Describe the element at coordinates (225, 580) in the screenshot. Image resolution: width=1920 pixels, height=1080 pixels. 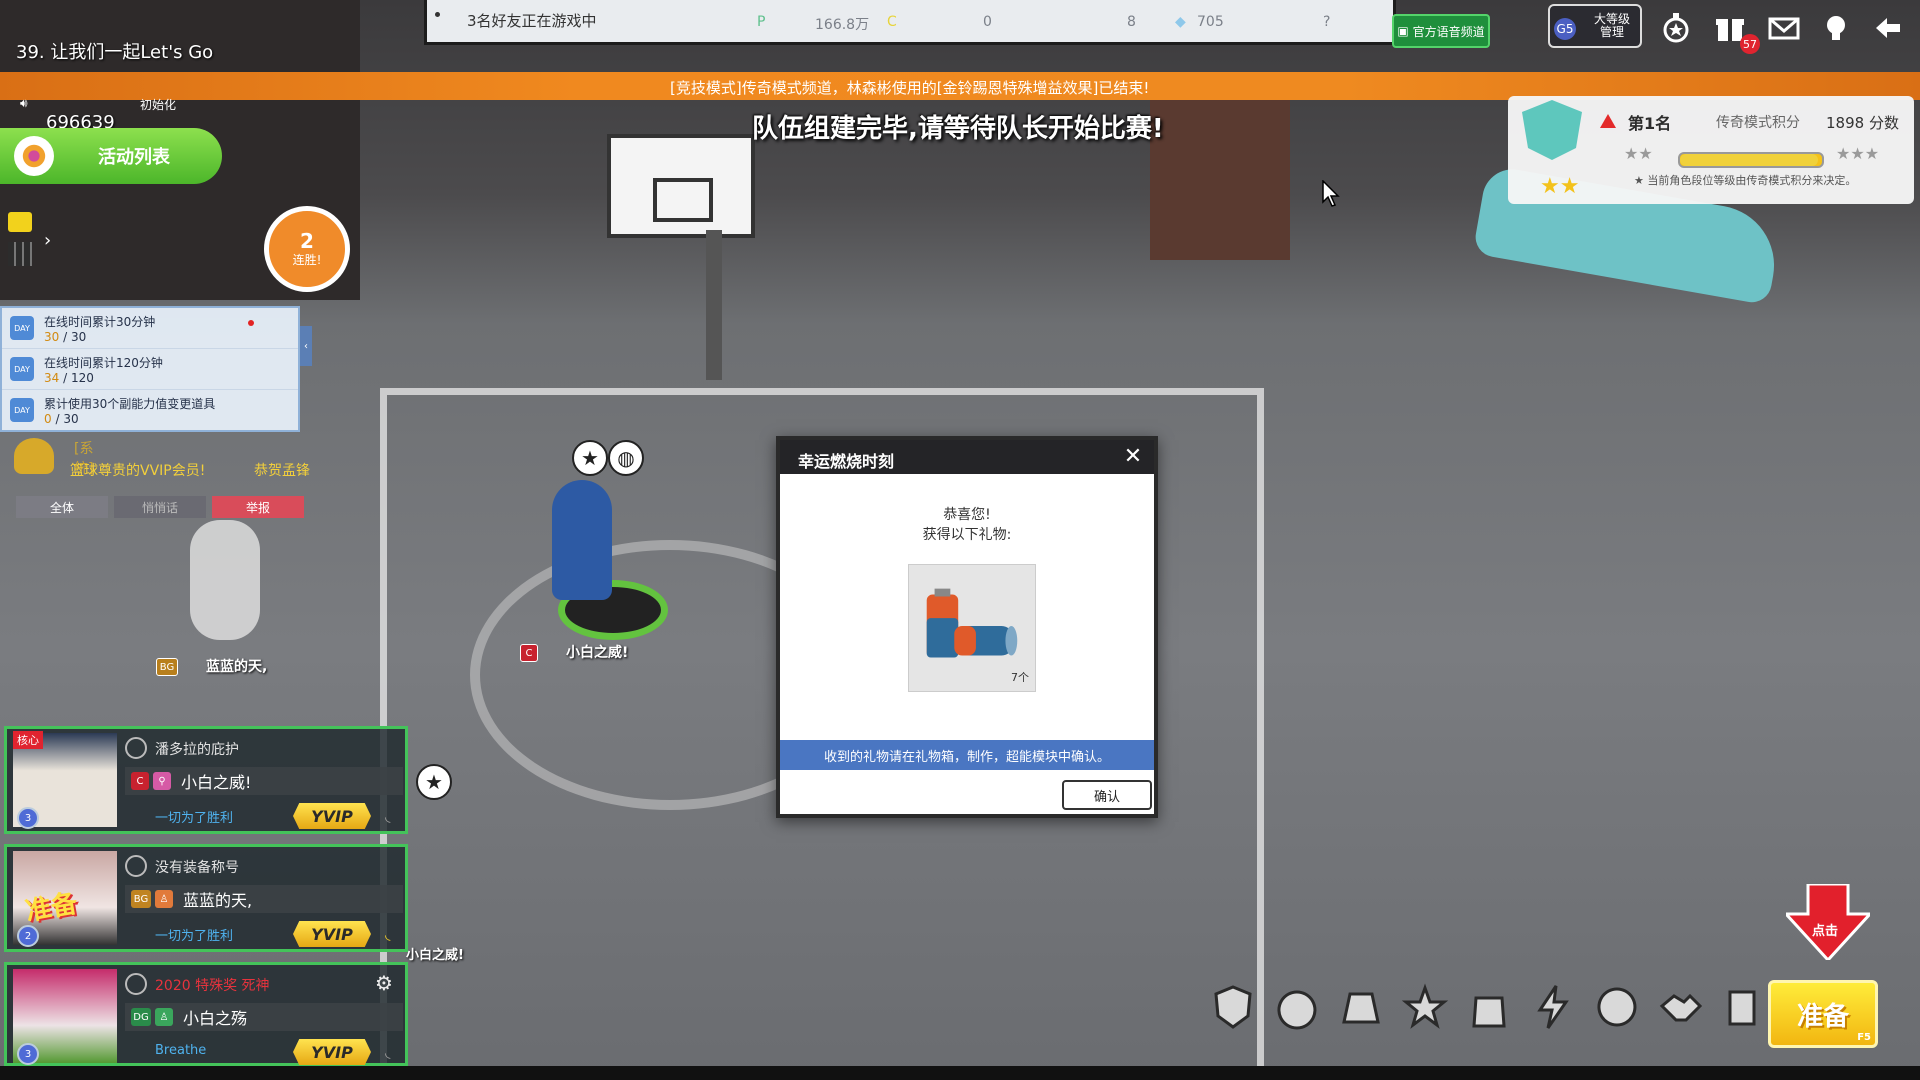
I see `ghost-character` at that location.